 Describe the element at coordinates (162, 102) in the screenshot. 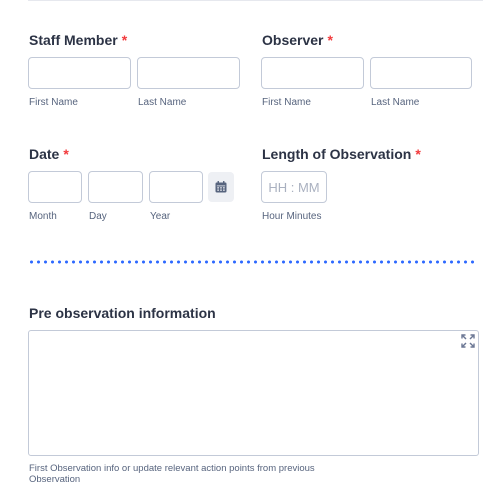

I see `staff-last-name-sublabel: Last Name` at that location.